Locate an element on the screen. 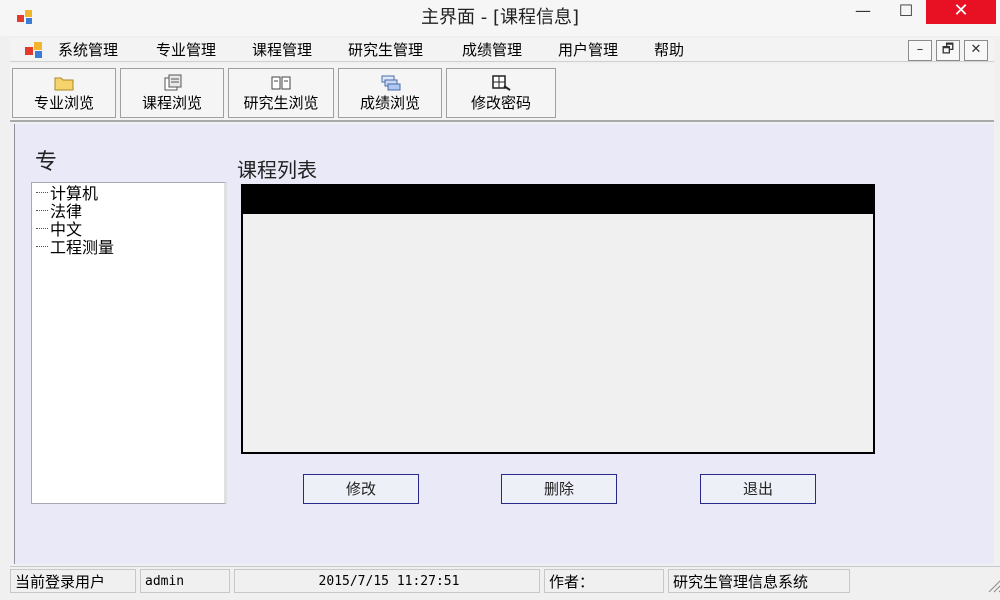 This screenshot has width=1000, height=600. folder-icon is located at coordinates (64, 84).